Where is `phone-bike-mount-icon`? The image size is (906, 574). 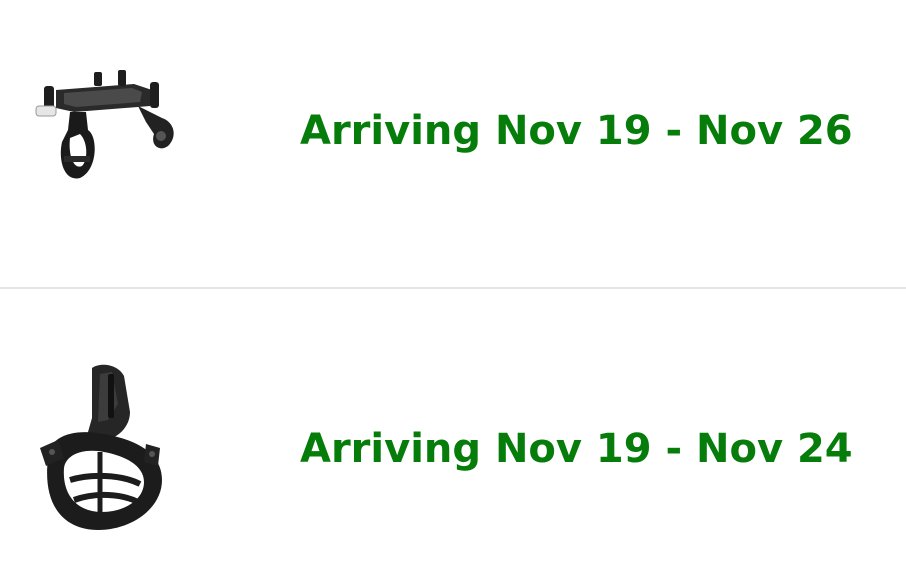
phone-bike-mount-icon is located at coordinates (109, 127).